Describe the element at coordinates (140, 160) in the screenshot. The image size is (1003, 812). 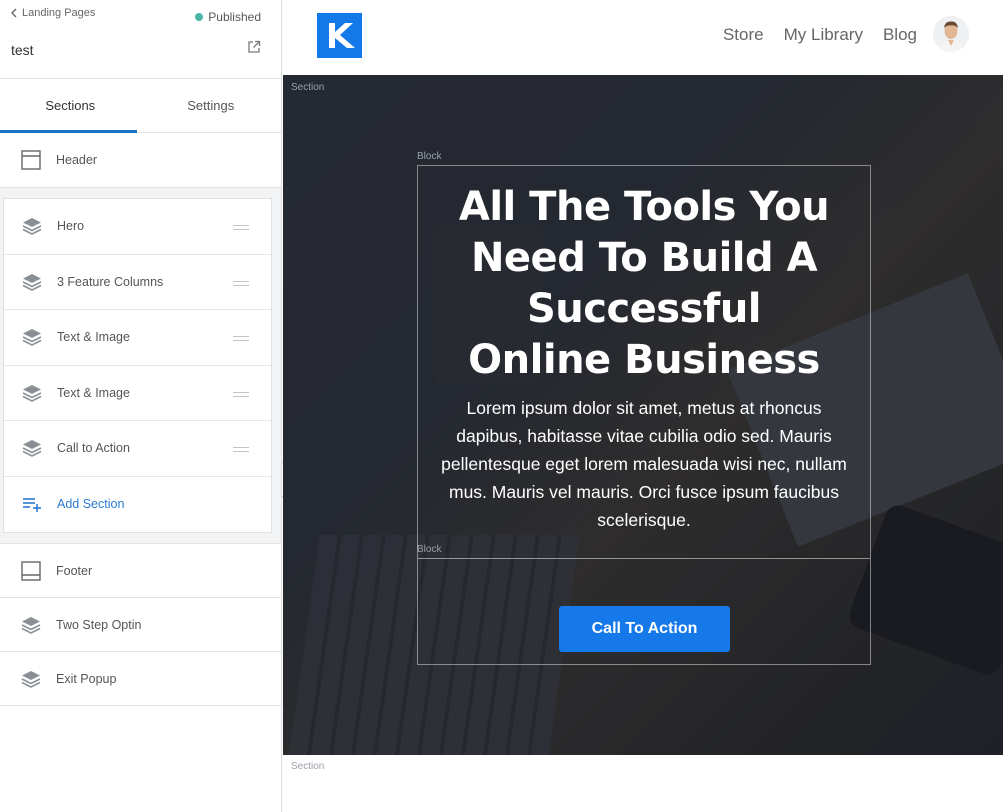
I see `sidebar-item-header: Header` at that location.